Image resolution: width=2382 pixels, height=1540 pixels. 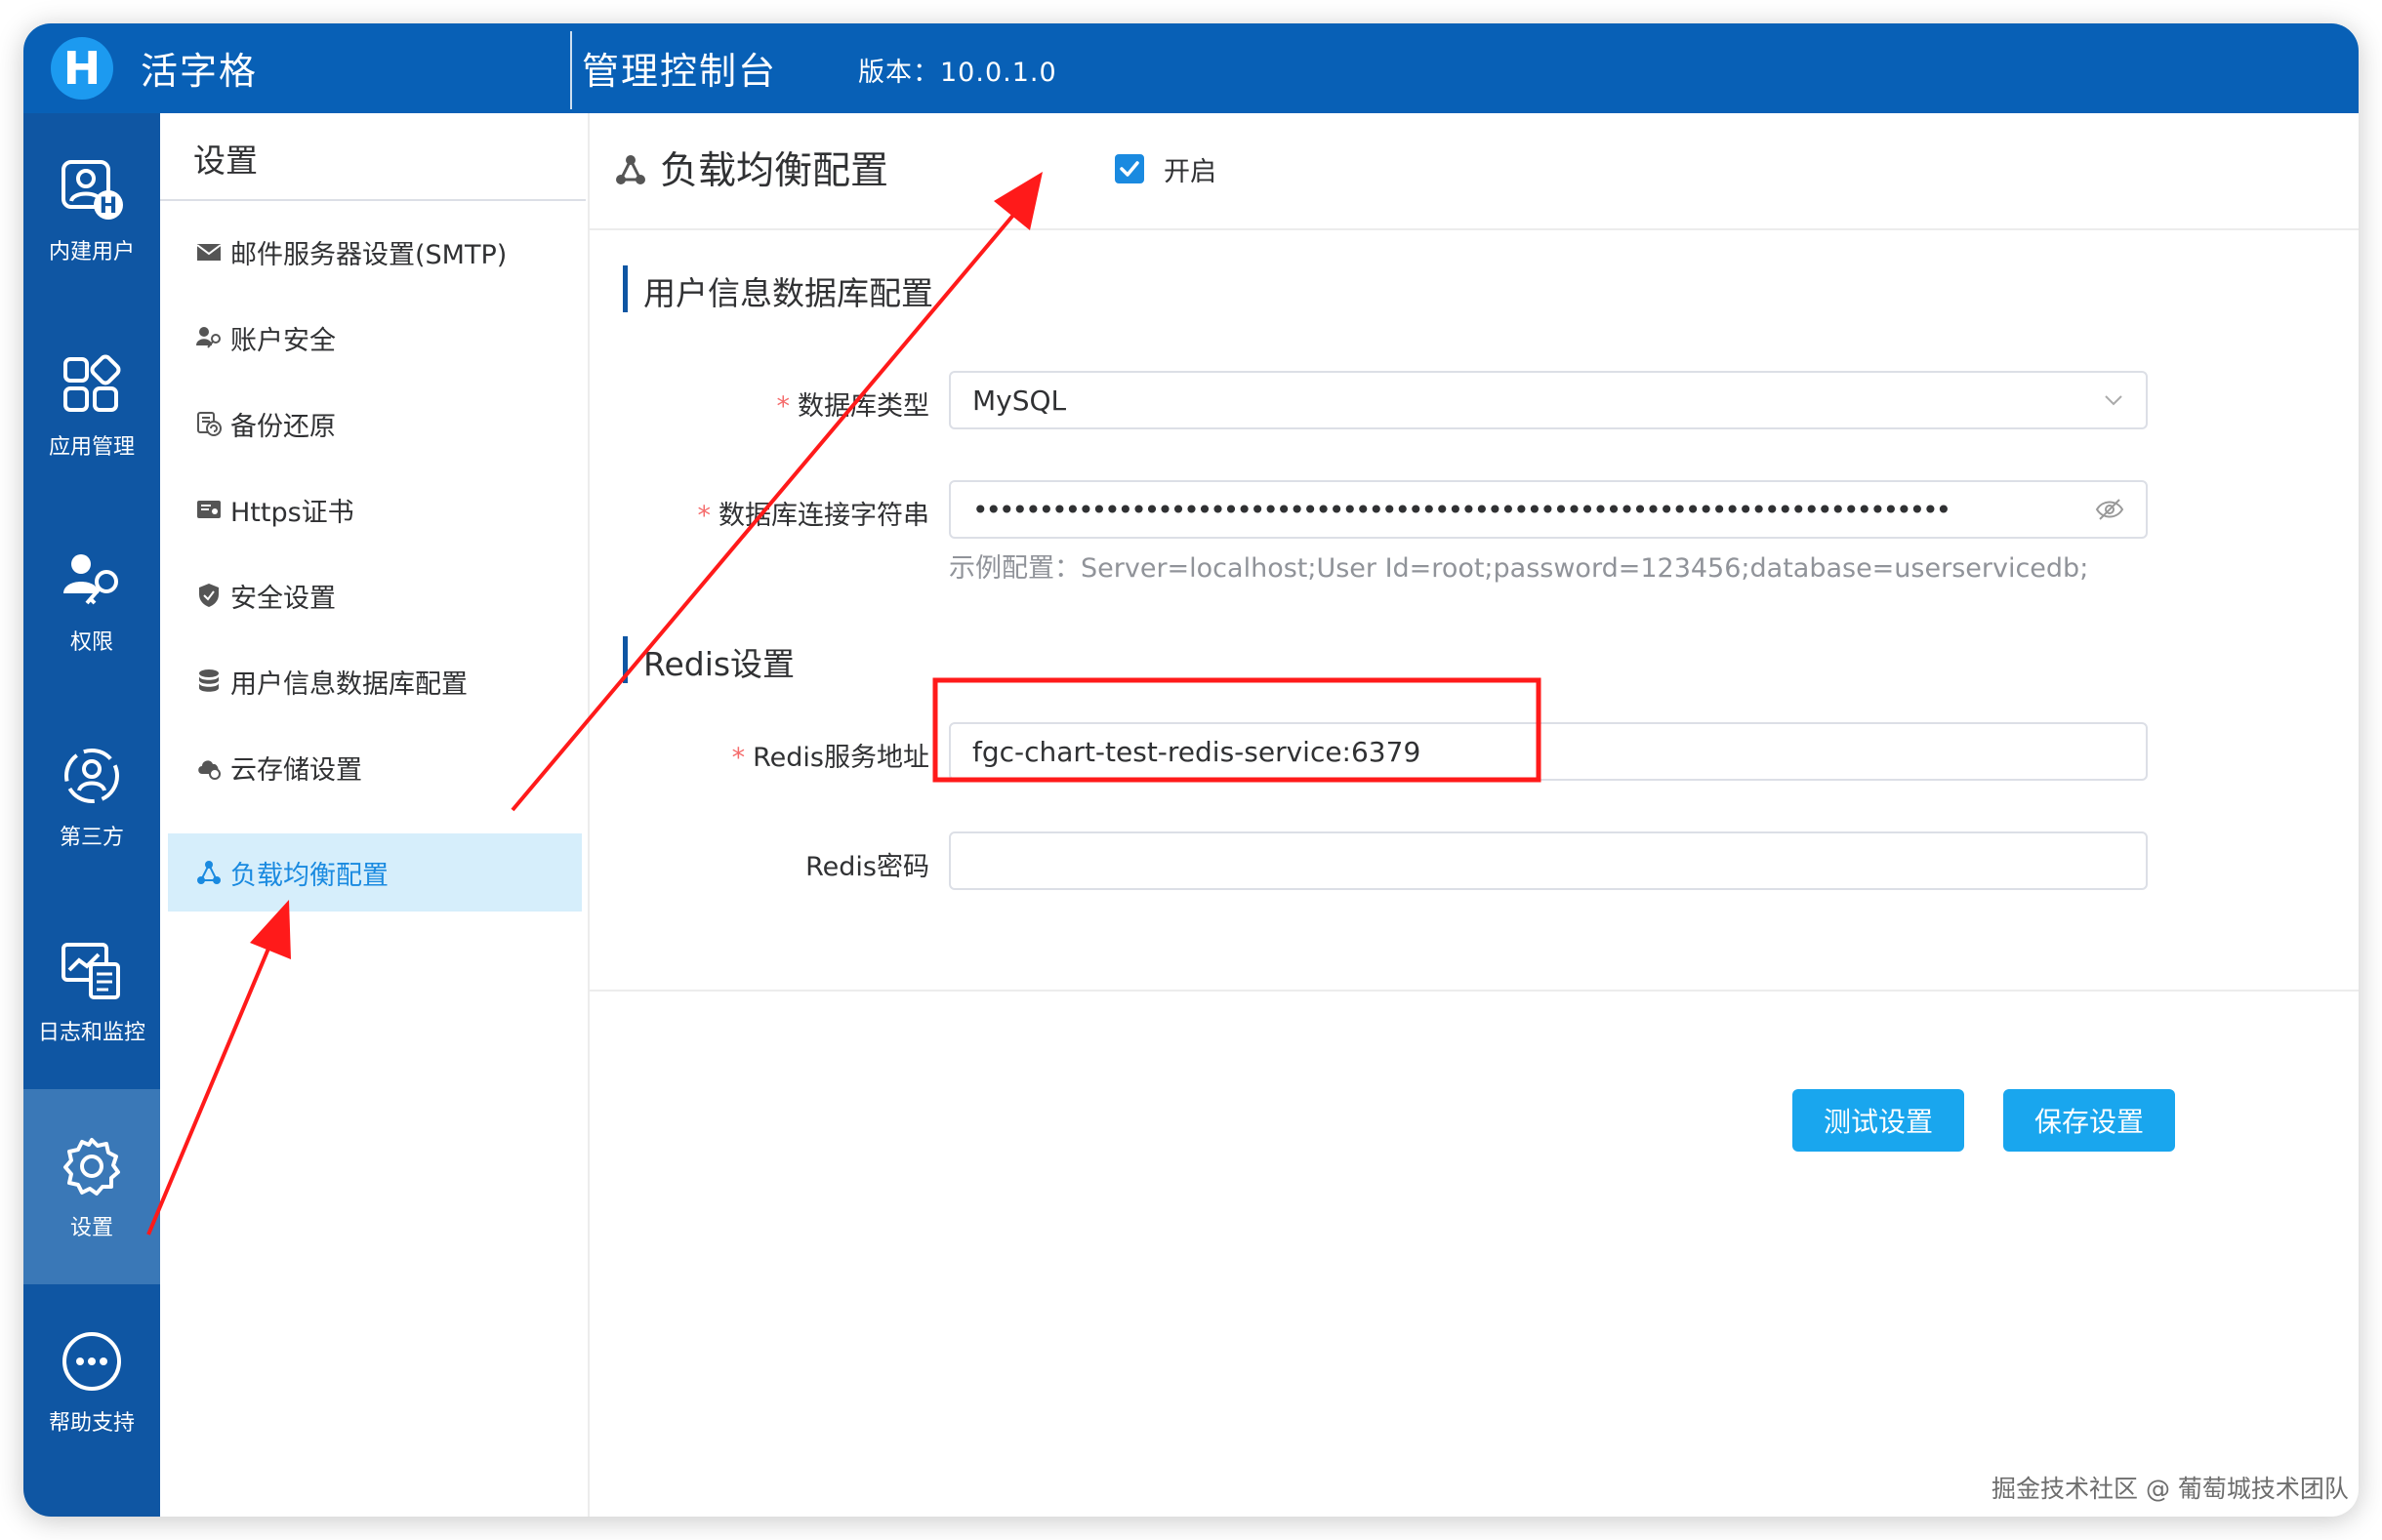 I want to click on arrow-to-enable-checkbox, so click(x=777, y=492).